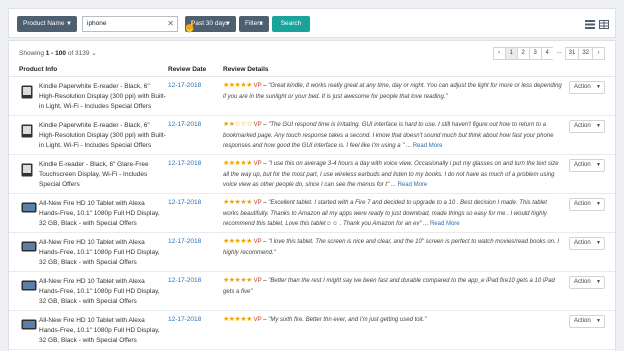 This screenshot has height=351, width=624. What do you see at coordinates (572, 53) in the screenshot?
I see `page-31-button: 31` at bounding box center [572, 53].